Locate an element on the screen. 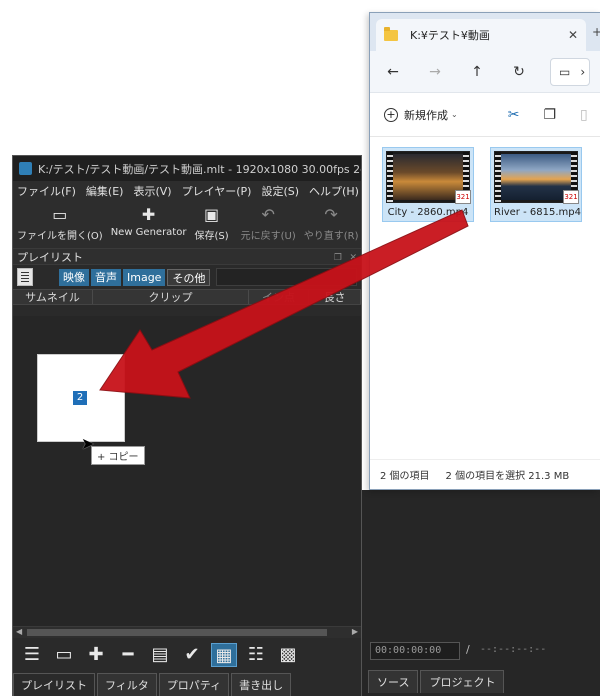 Image resolution: width=600 pixels, height=696 pixels. playlist-filter-bar: 映像 音声 Image その他 is located at coordinates (187, 277).